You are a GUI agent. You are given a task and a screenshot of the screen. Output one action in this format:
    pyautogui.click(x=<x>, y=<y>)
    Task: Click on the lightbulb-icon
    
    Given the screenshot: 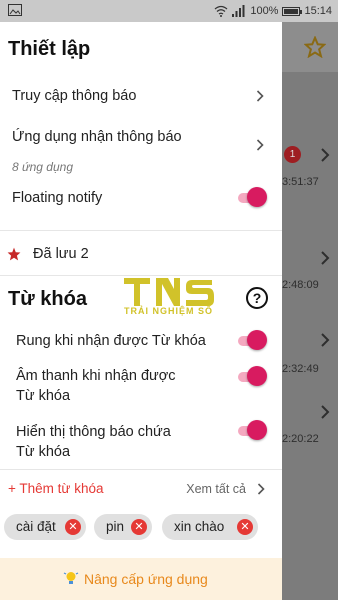 What is the action you would take?
    pyautogui.click(x=71, y=578)
    